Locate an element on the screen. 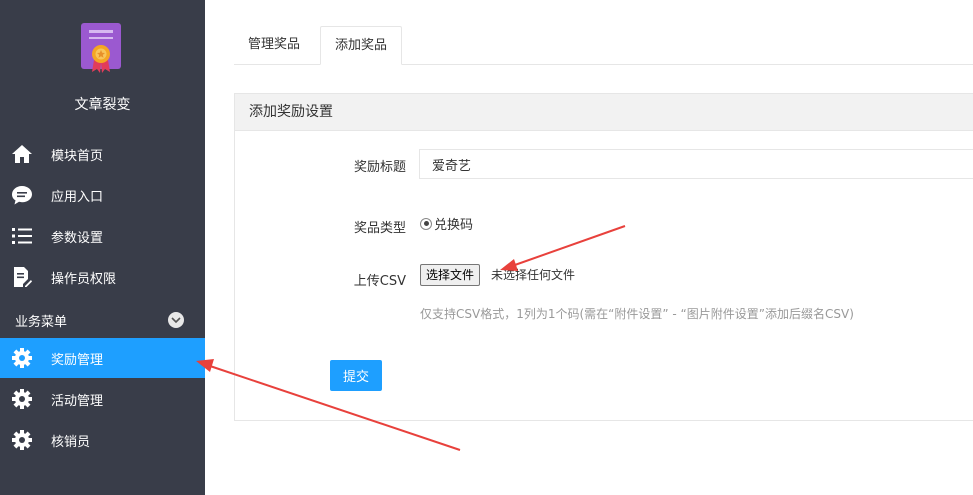  sidebar-item-activity-management: 活动管理 is located at coordinates (102, 399).